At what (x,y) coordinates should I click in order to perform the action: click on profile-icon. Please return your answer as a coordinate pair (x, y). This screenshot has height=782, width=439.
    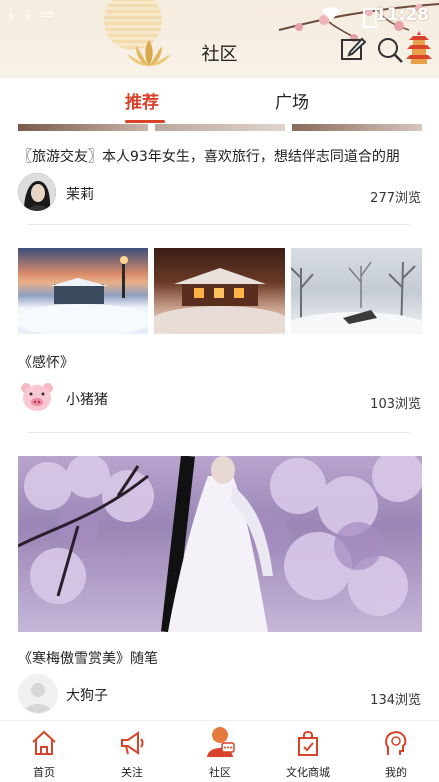
    Looking at the image, I should click on (396, 743).